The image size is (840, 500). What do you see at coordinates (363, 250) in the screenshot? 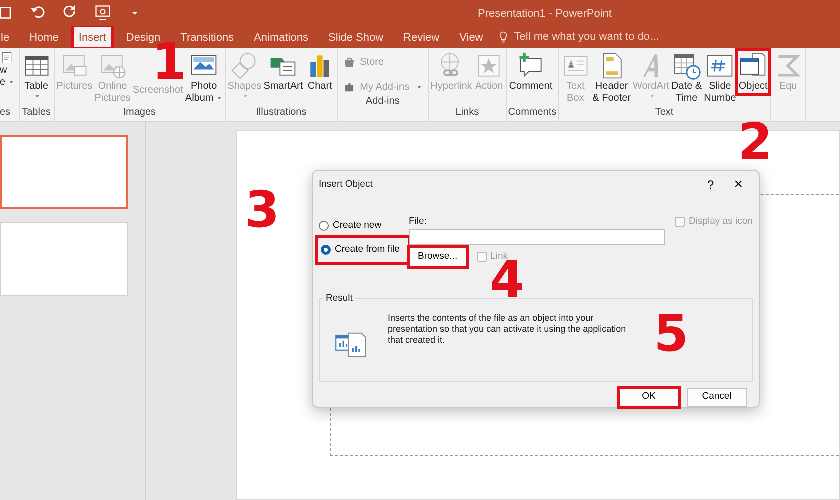
I see `radio-option: Create from file` at bounding box center [363, 250].